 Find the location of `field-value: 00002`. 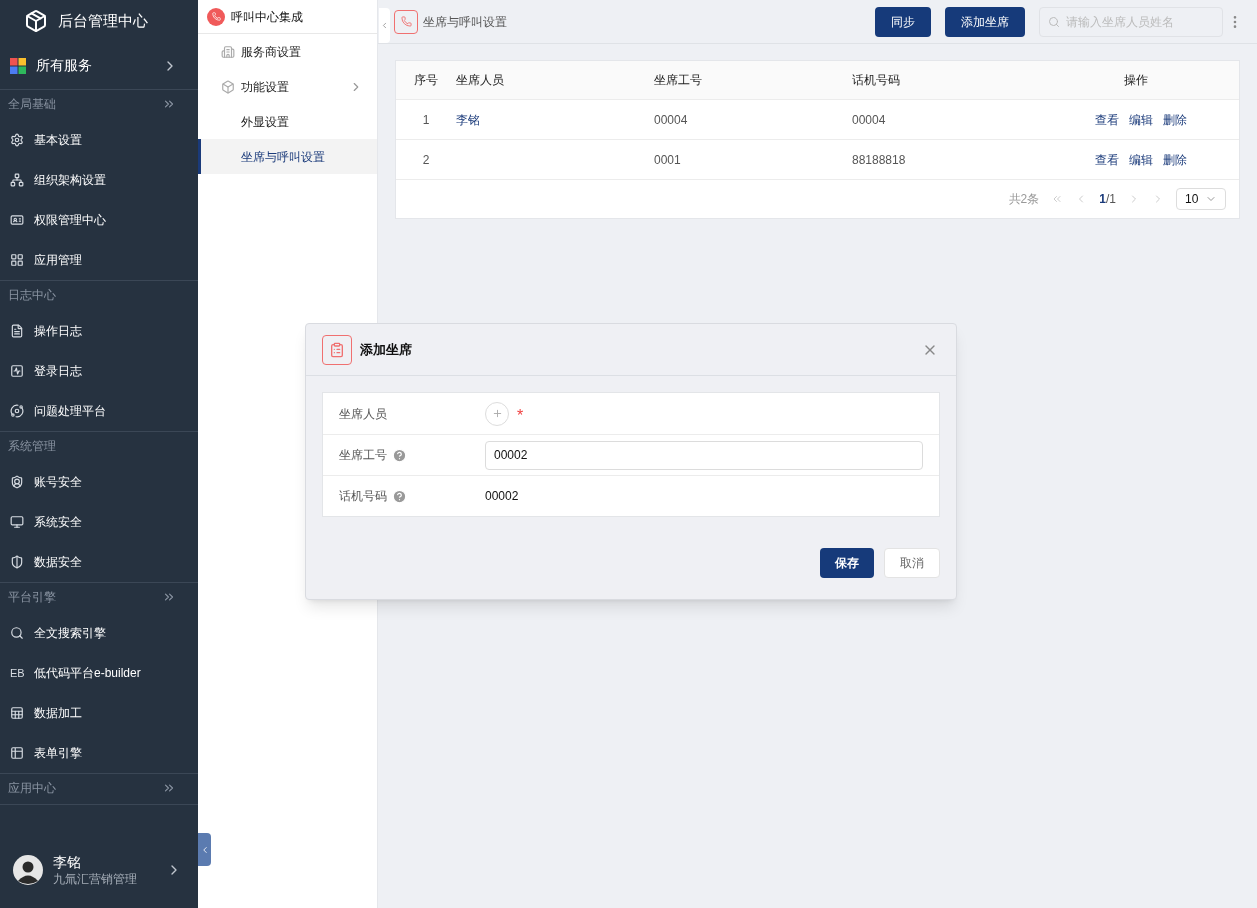

field-value: 00002 is located at coordinates (502, 496).